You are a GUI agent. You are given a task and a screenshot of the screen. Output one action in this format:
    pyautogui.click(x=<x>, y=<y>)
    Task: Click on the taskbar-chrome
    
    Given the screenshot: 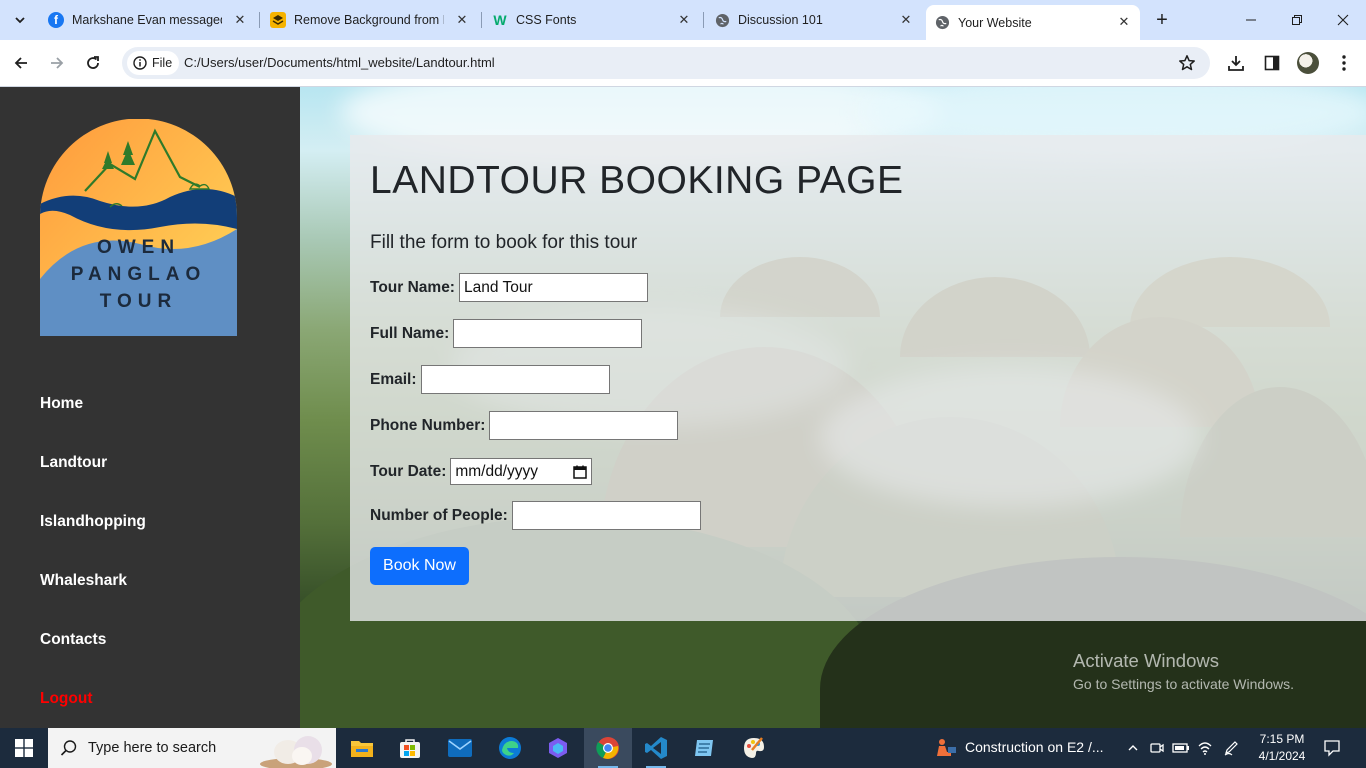 What is the action you would take?
    pyautogui.click(x=608, y=748)
    